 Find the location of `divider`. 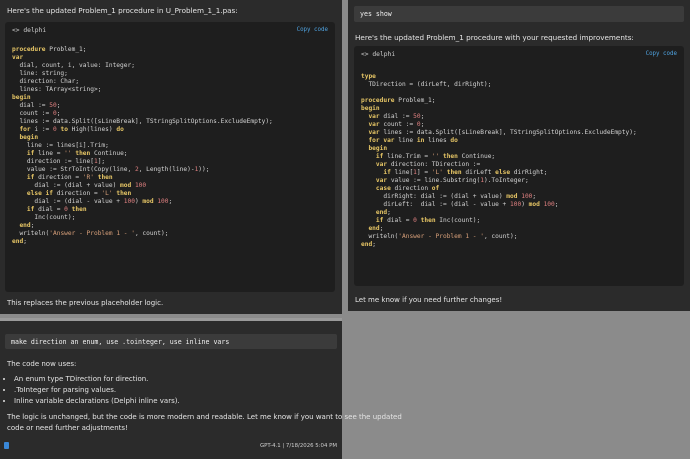

divider is located at coordinates (171, 319).